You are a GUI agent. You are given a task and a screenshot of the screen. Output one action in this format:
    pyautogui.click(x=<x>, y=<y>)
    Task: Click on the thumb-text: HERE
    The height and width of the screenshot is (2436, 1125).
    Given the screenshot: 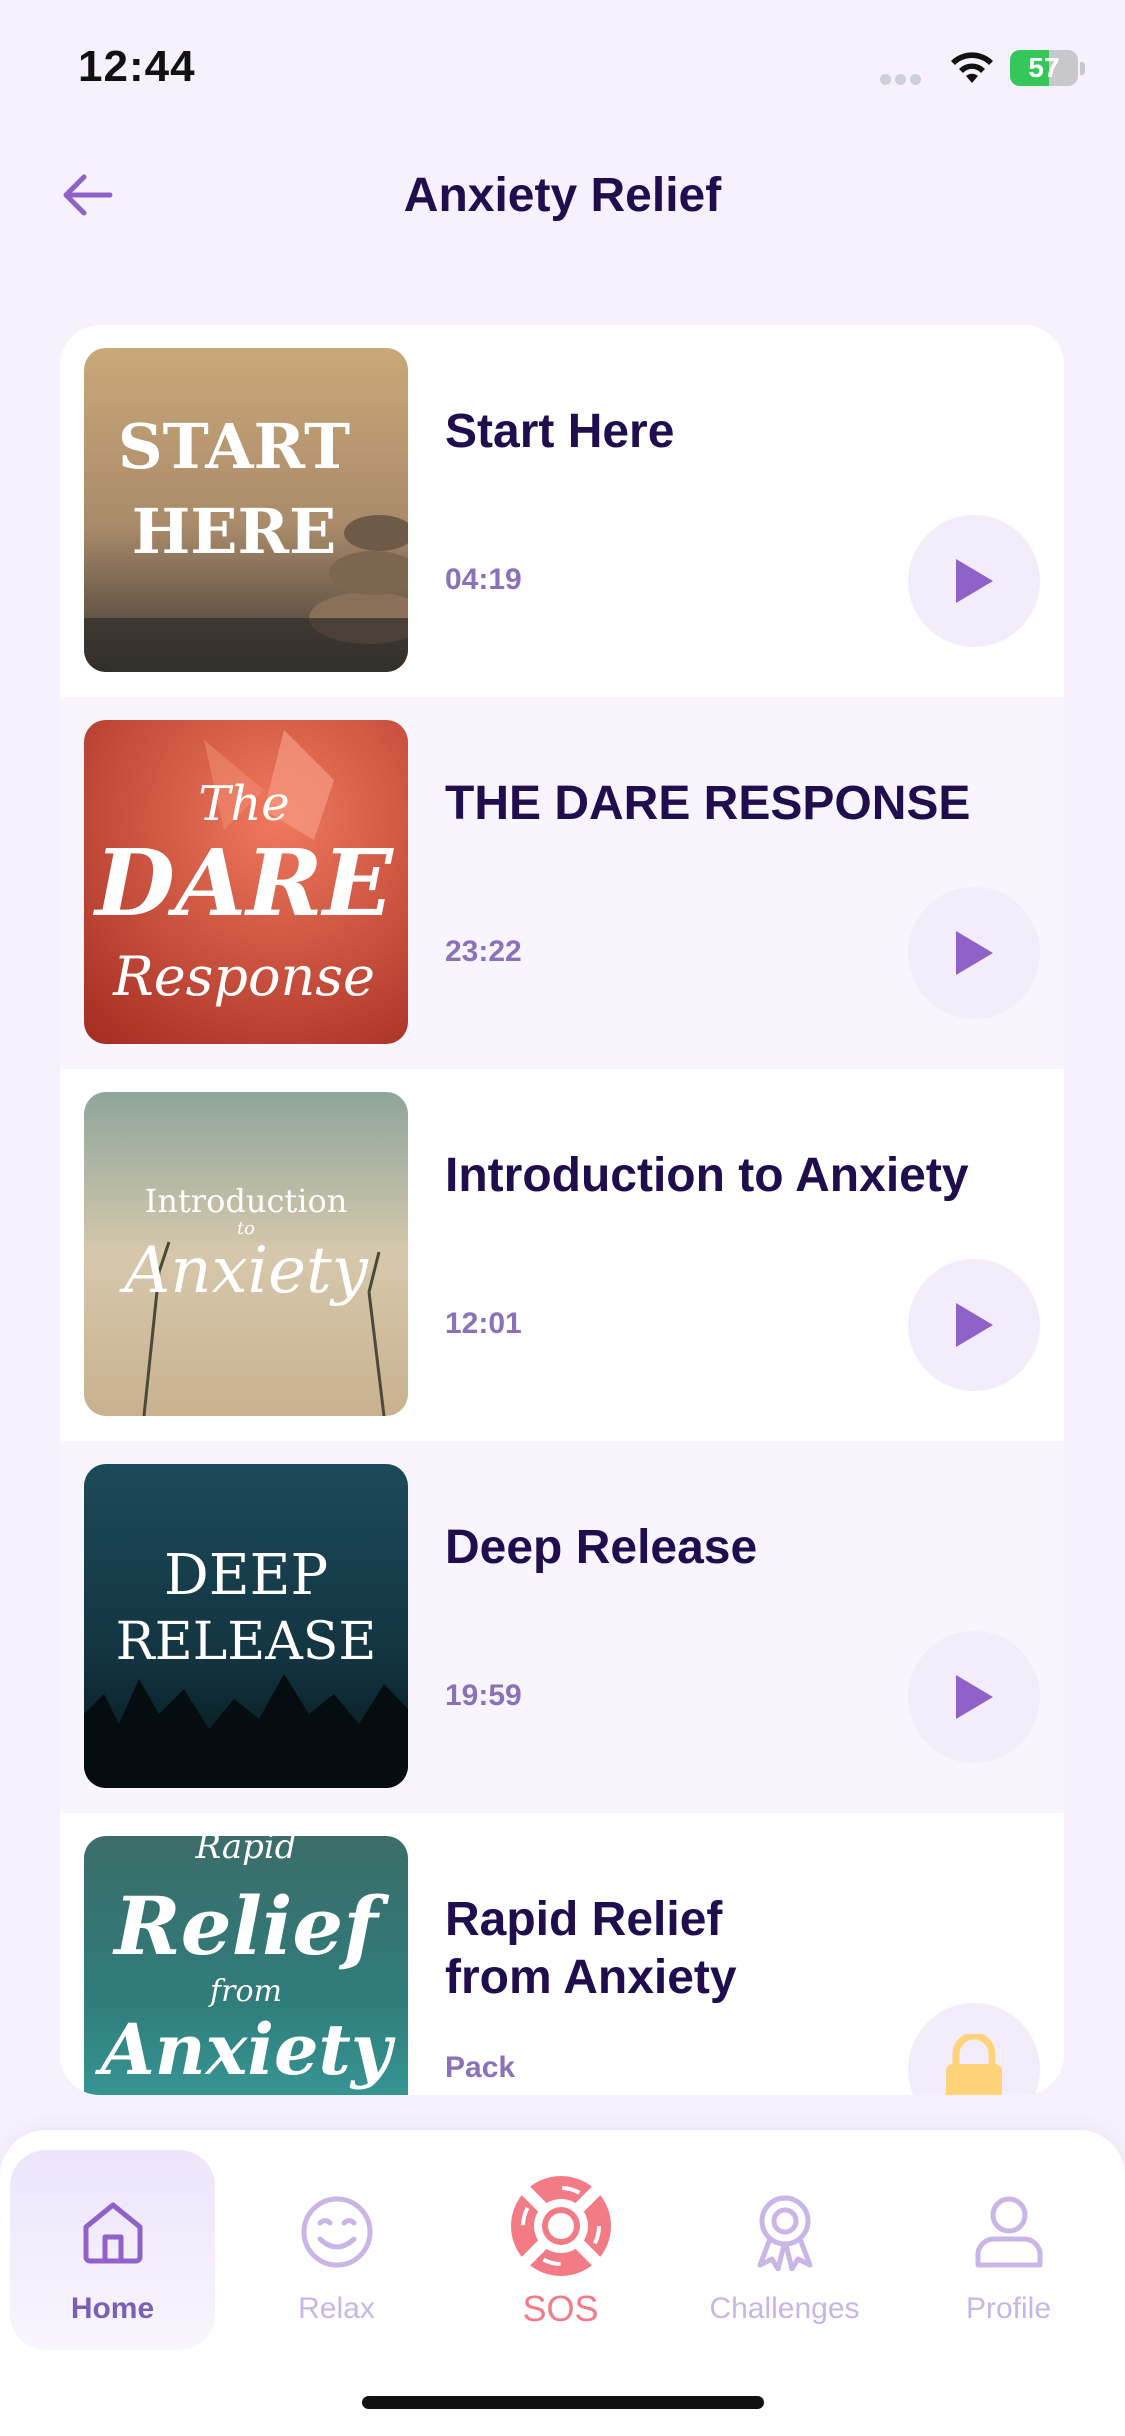 What is the action you would take?
    pyautogui.click(x=234, y=531)
    